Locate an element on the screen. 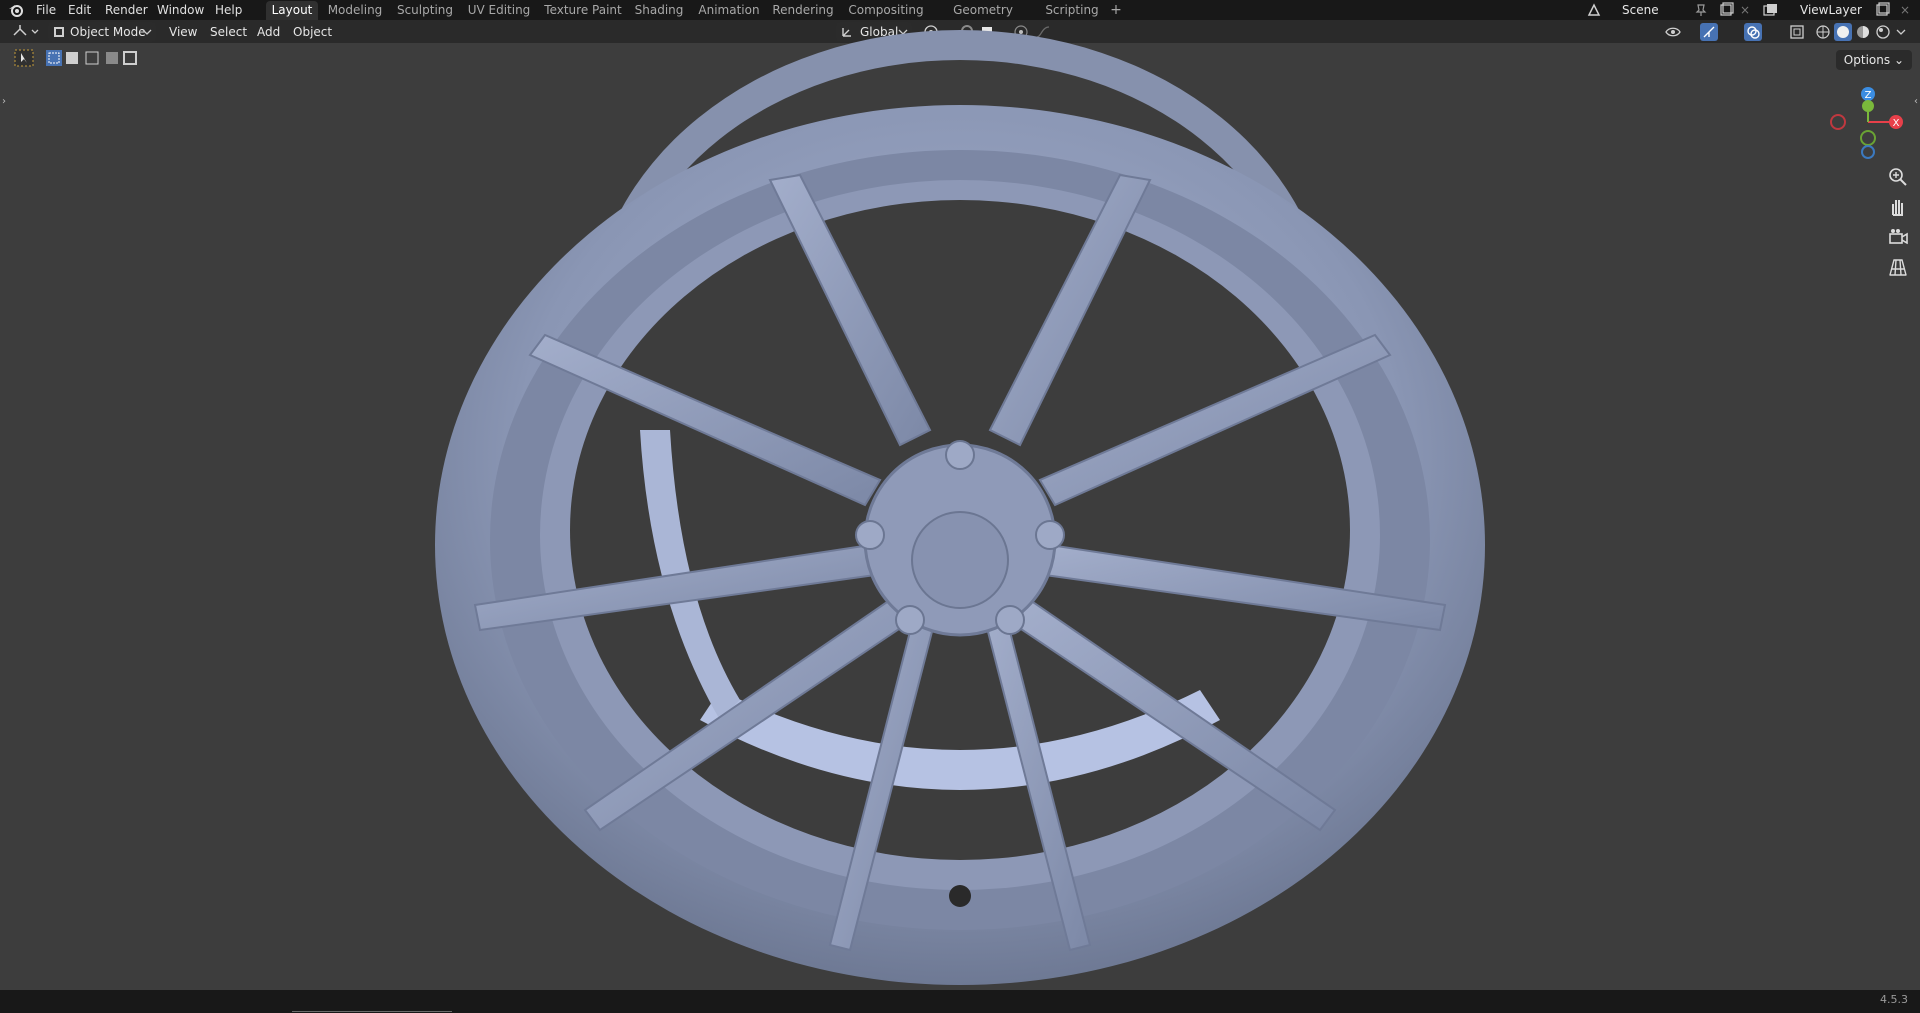  toolbar-expand-icon: › is located at coordinates (4, 101).